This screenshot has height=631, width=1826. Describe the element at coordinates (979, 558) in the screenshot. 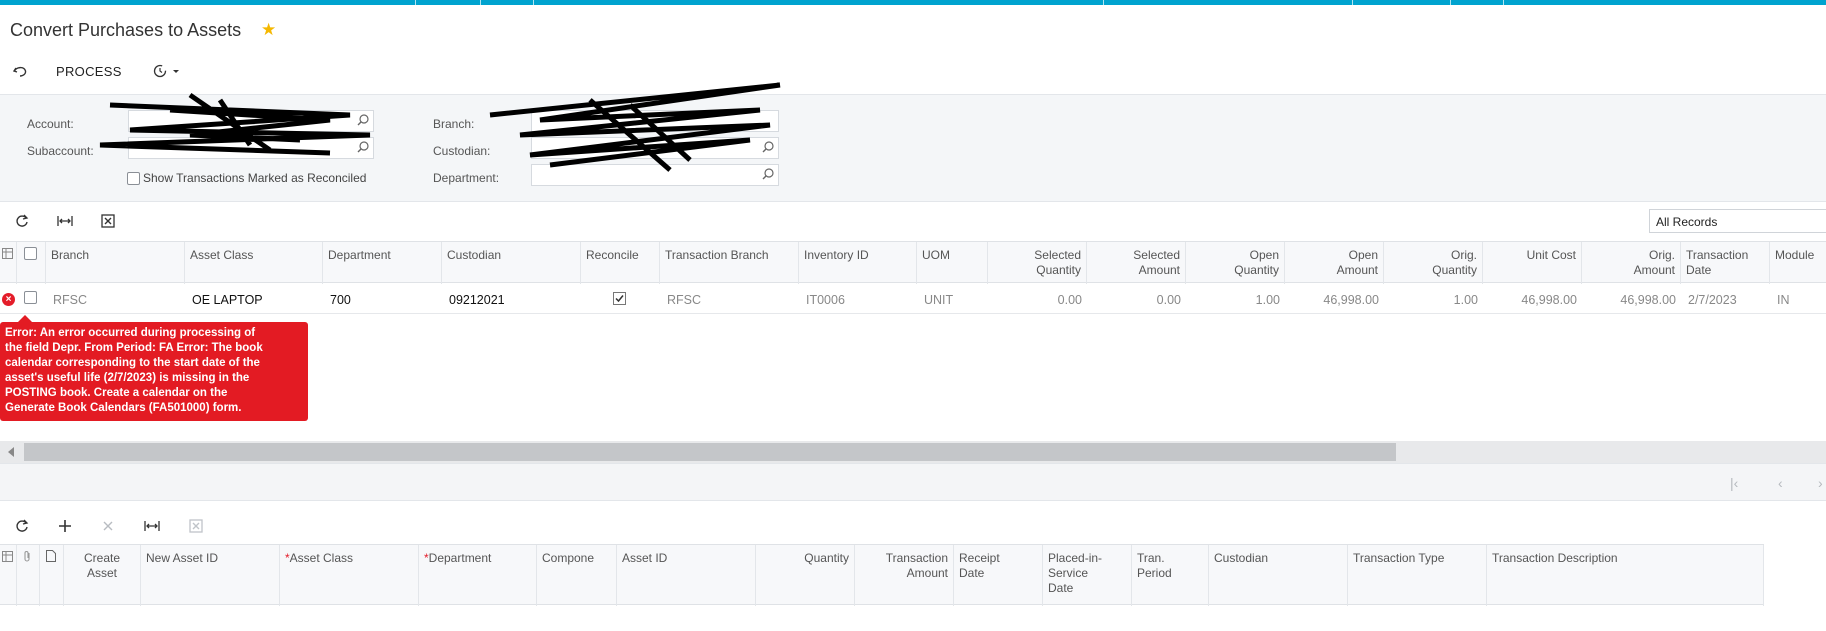

I see `col-receipt-date-line1: Receipt` at that location.